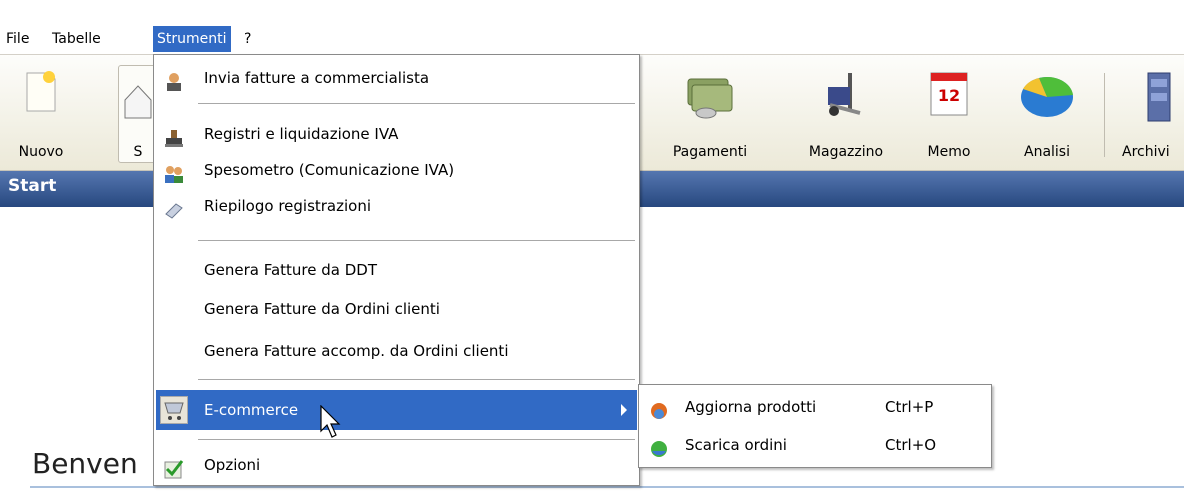  I want to click on submenu-item-label: Scarica ordini, so click(736, 445).